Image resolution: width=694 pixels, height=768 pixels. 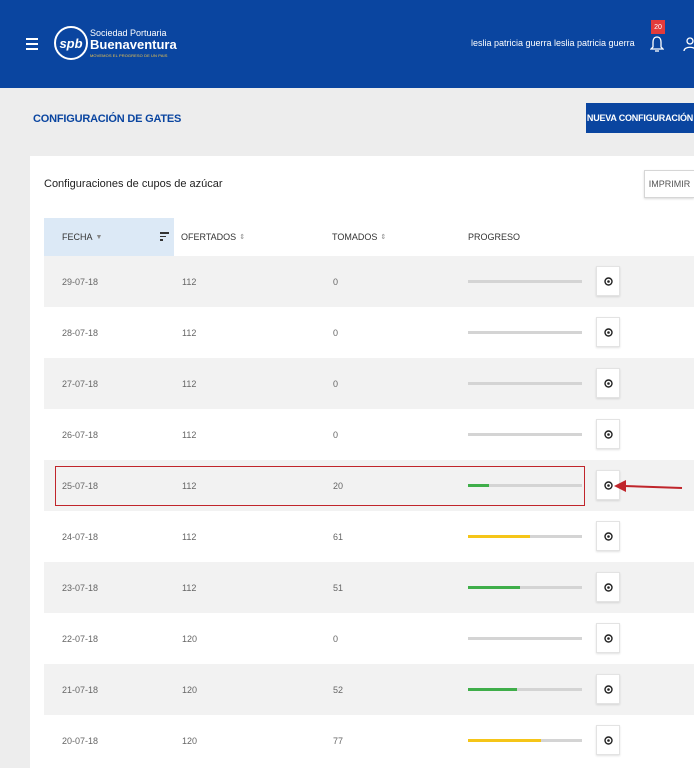 I want to click on highlight-box, so click(x=320, y=486).